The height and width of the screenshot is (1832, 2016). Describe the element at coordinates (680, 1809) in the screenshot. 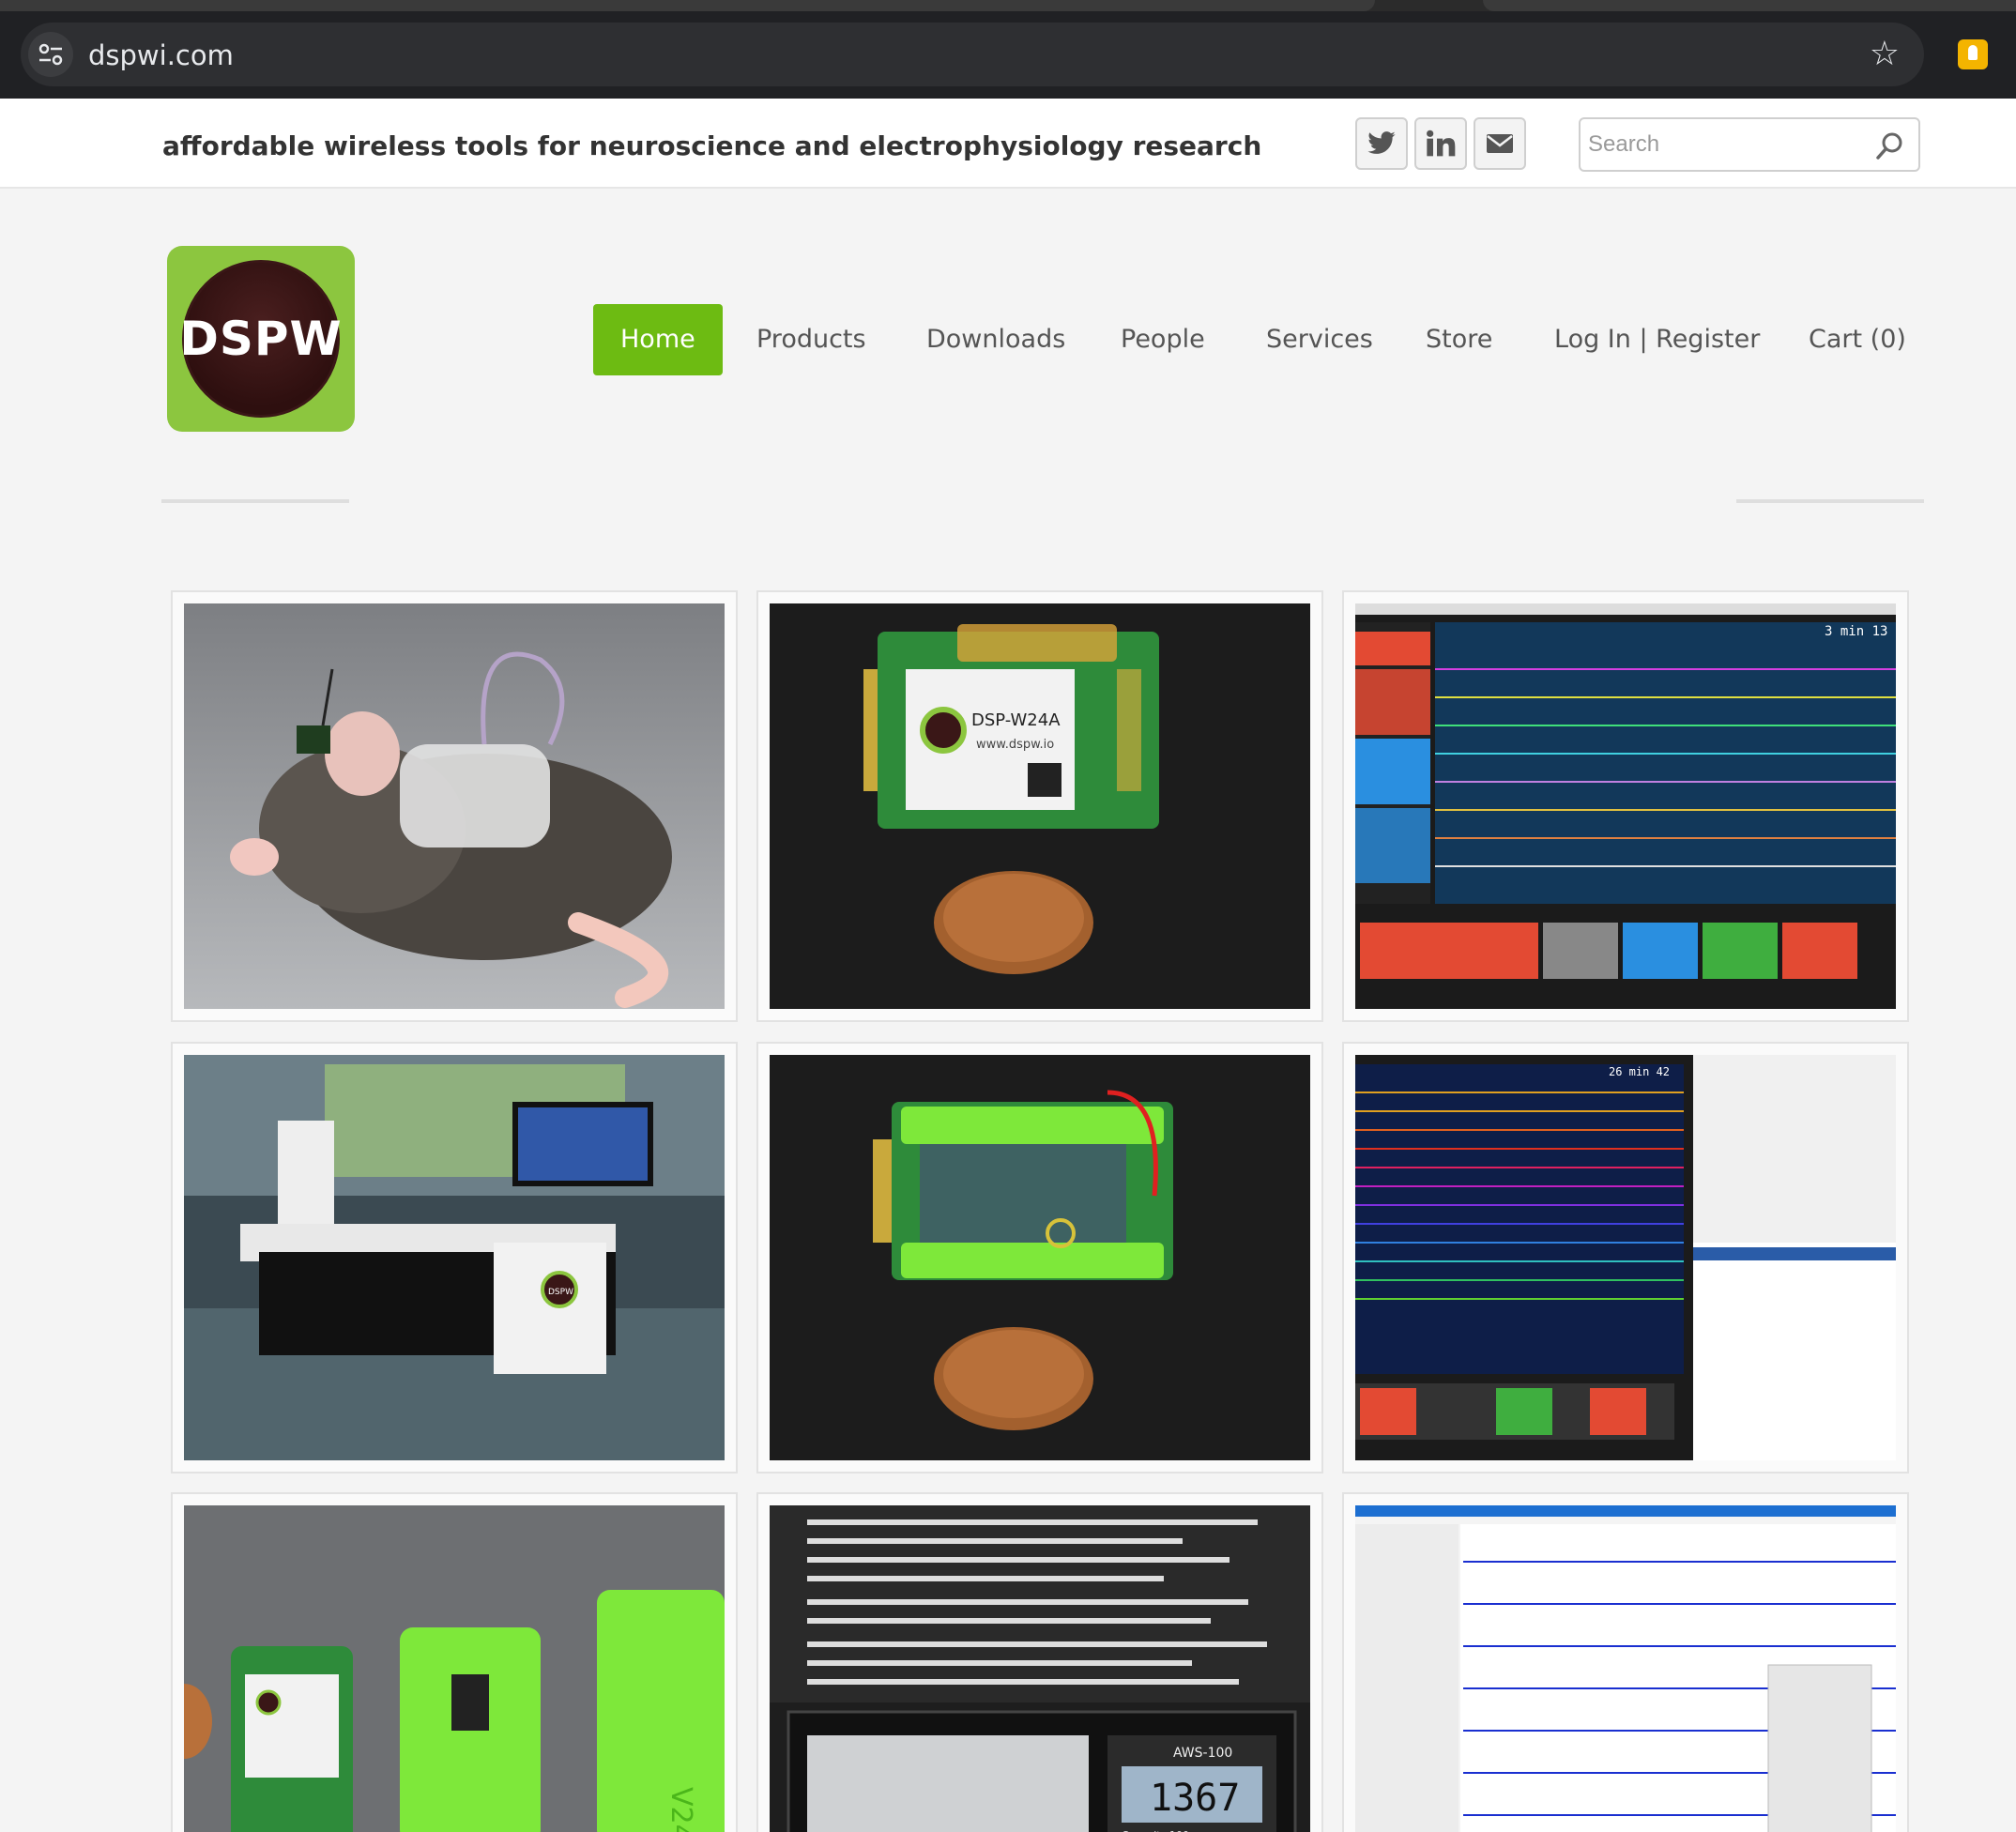

I see `parts-label: V24B` at that location.